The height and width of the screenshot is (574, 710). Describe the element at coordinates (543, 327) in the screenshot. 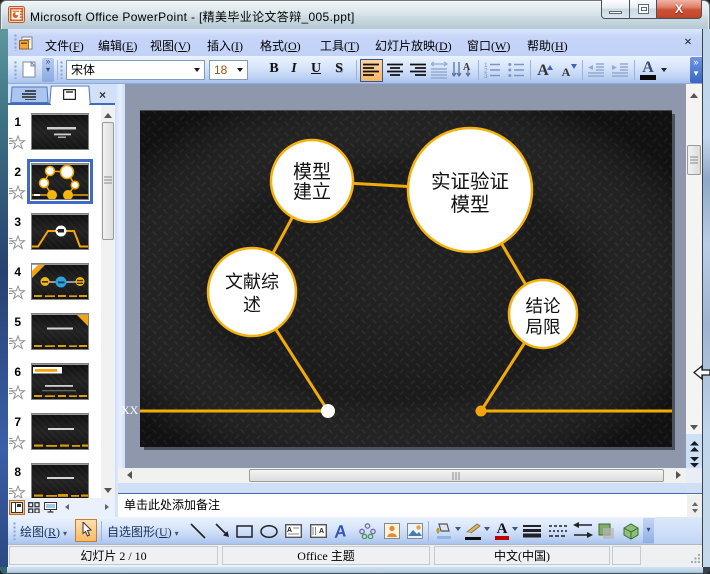

I see `svg-text: 局限` at that location.